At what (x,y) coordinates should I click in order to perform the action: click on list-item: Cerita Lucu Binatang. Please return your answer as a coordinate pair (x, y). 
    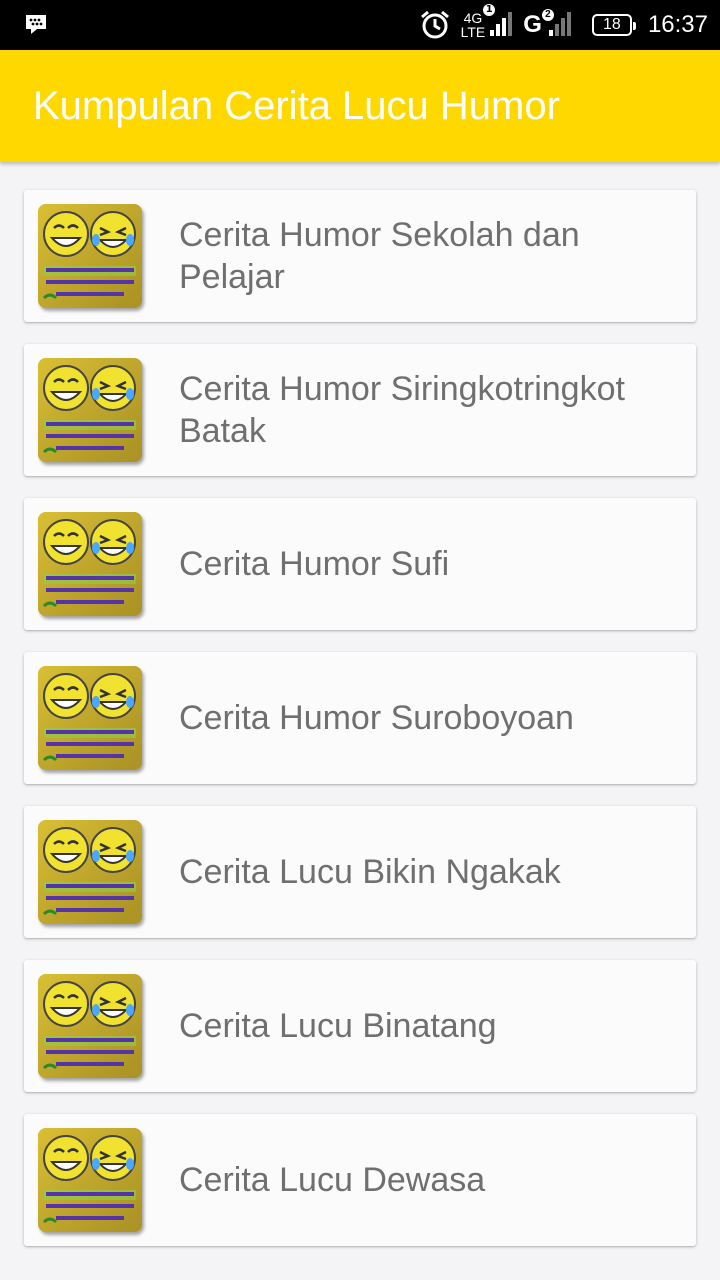
    Looking at the image, I should click on (360, 1026).